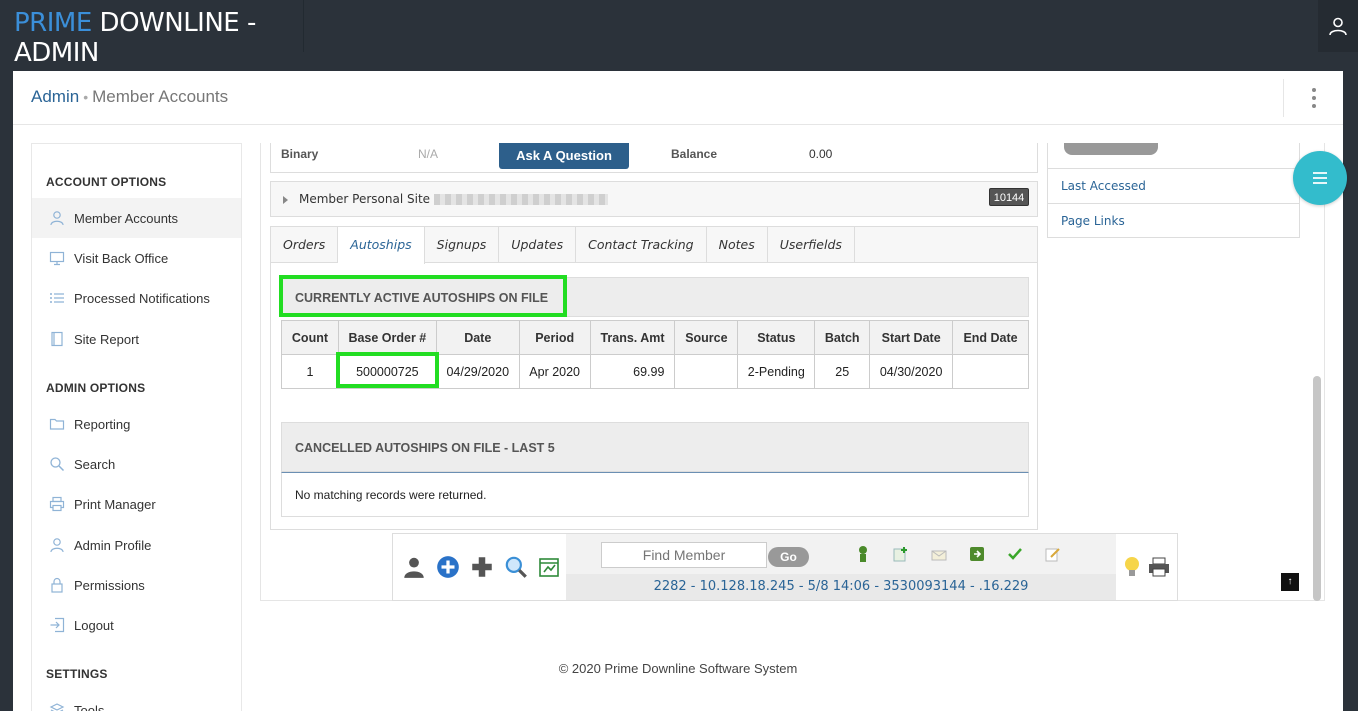  Describe the element at coordinates (554, 337) in the screenshot. I see `column-header: Period` at that location.